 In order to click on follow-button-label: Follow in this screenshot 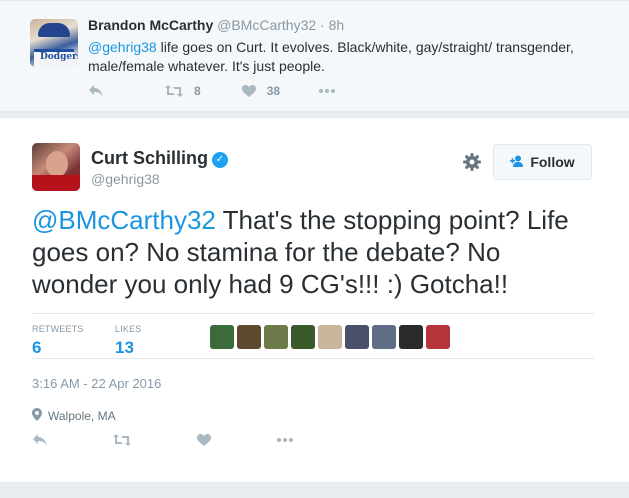, I will do `click(552, 162)`.